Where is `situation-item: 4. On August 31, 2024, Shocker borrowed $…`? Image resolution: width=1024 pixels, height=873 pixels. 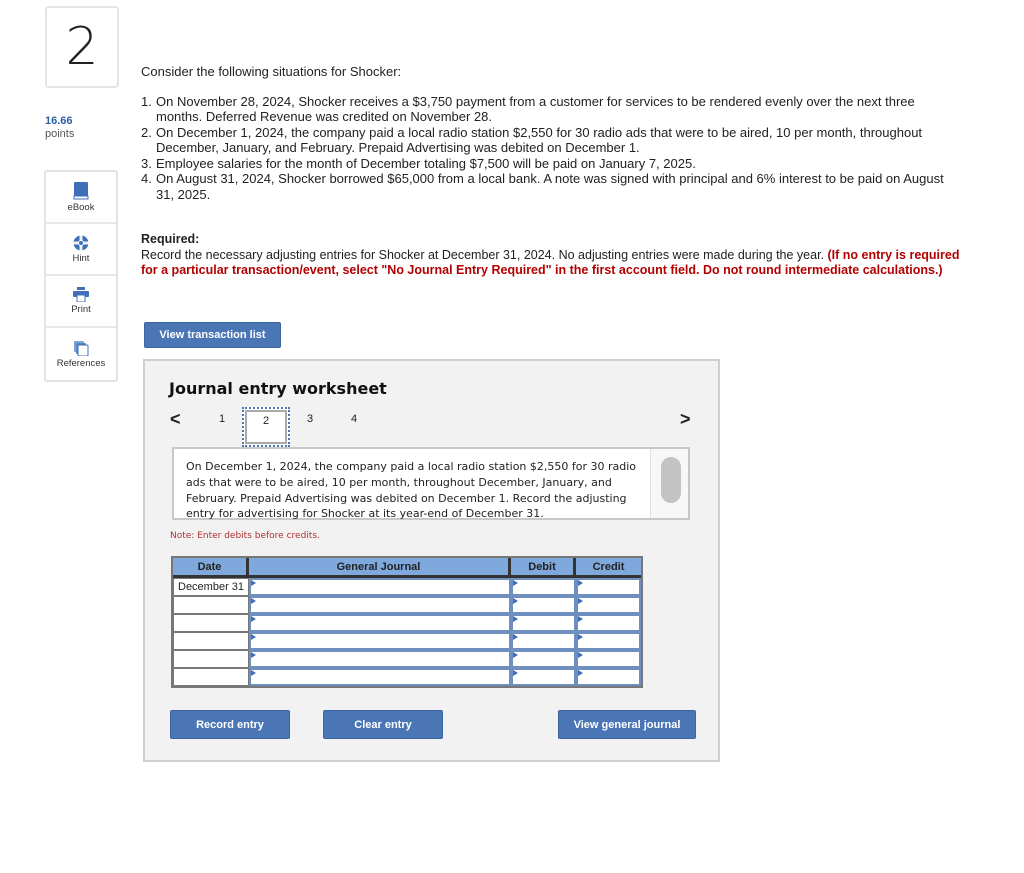
situation-item: 4. On August 31, 2024, Shocker borrowed $… is located at coordinates (551, 186).